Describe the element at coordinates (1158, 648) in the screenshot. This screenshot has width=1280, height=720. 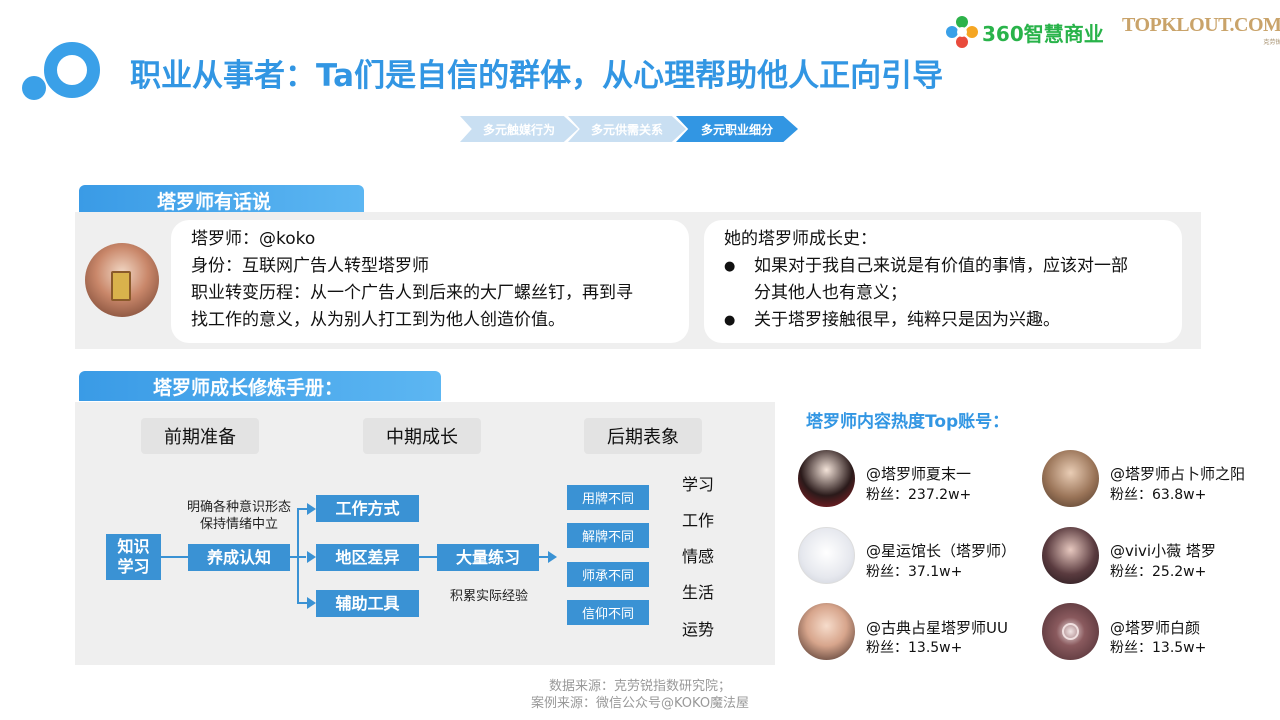
I see `account-fans-6: 粉丝：13.5w+` at that location.